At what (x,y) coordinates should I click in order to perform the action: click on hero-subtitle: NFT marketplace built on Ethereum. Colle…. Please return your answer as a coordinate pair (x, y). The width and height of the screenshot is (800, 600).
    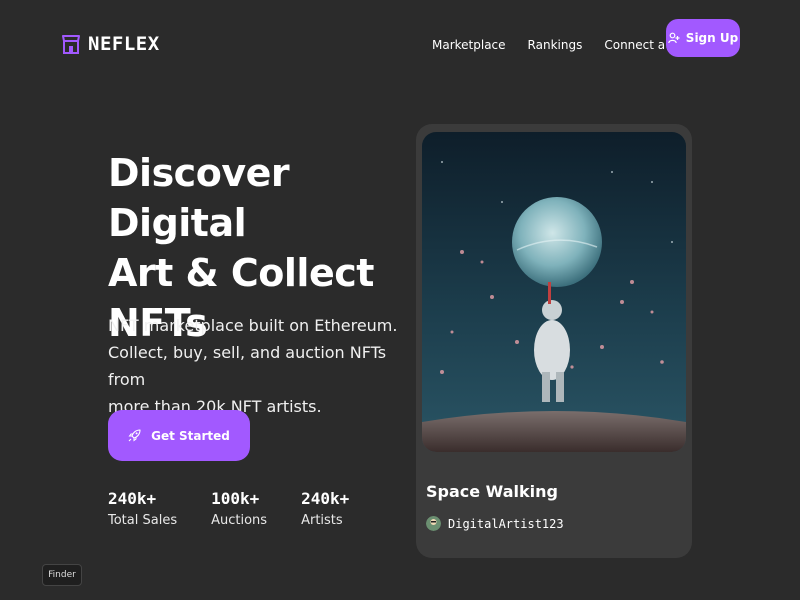
    Looking at the image, I should click on (253, 366).